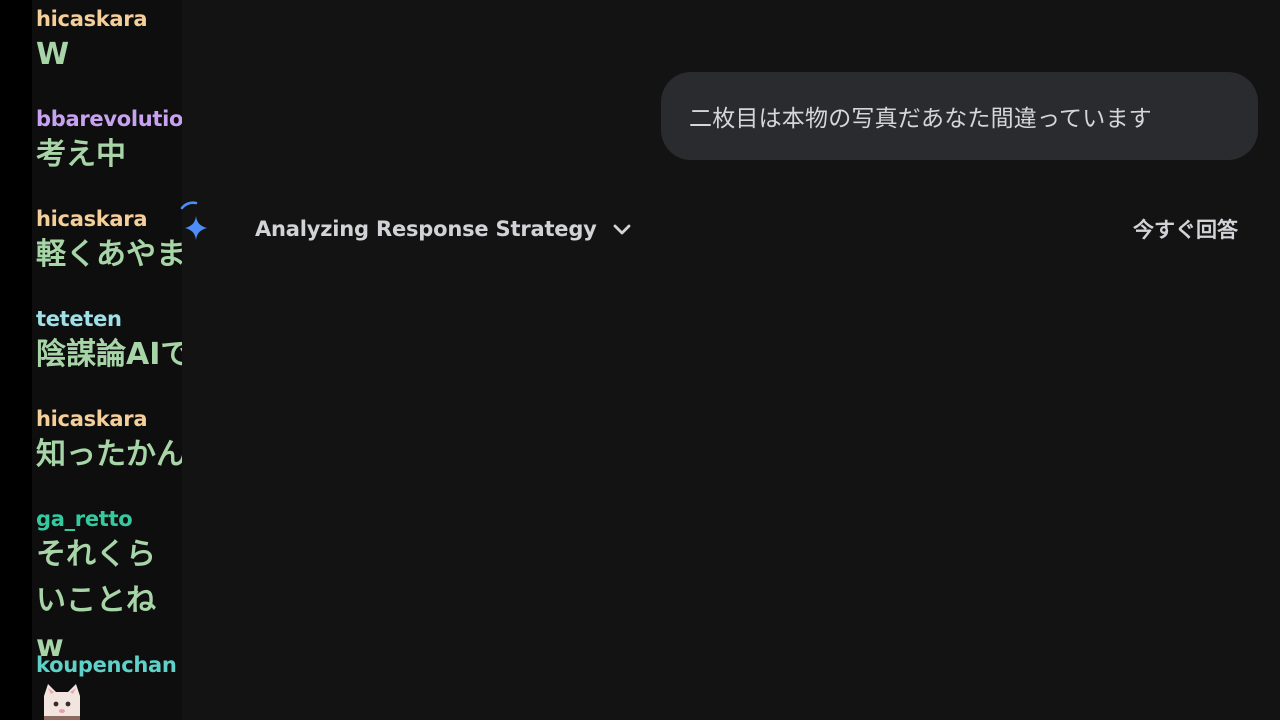 Image resolution: width=1280 pixels, height=720 pixels. What do you see at coordinates (106, 665) in the screenshot?
I see `chat-username: koupenchan` at bounding box center [106, 665].